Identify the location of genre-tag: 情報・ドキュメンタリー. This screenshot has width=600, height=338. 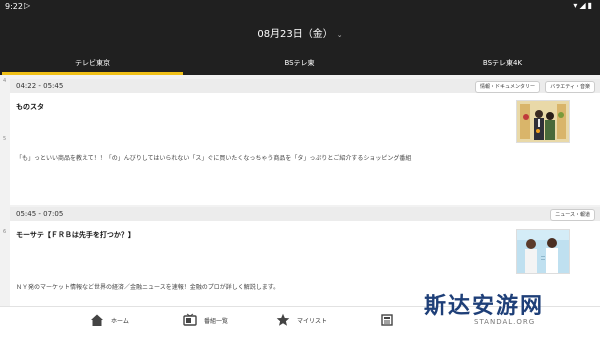
(507, 87).